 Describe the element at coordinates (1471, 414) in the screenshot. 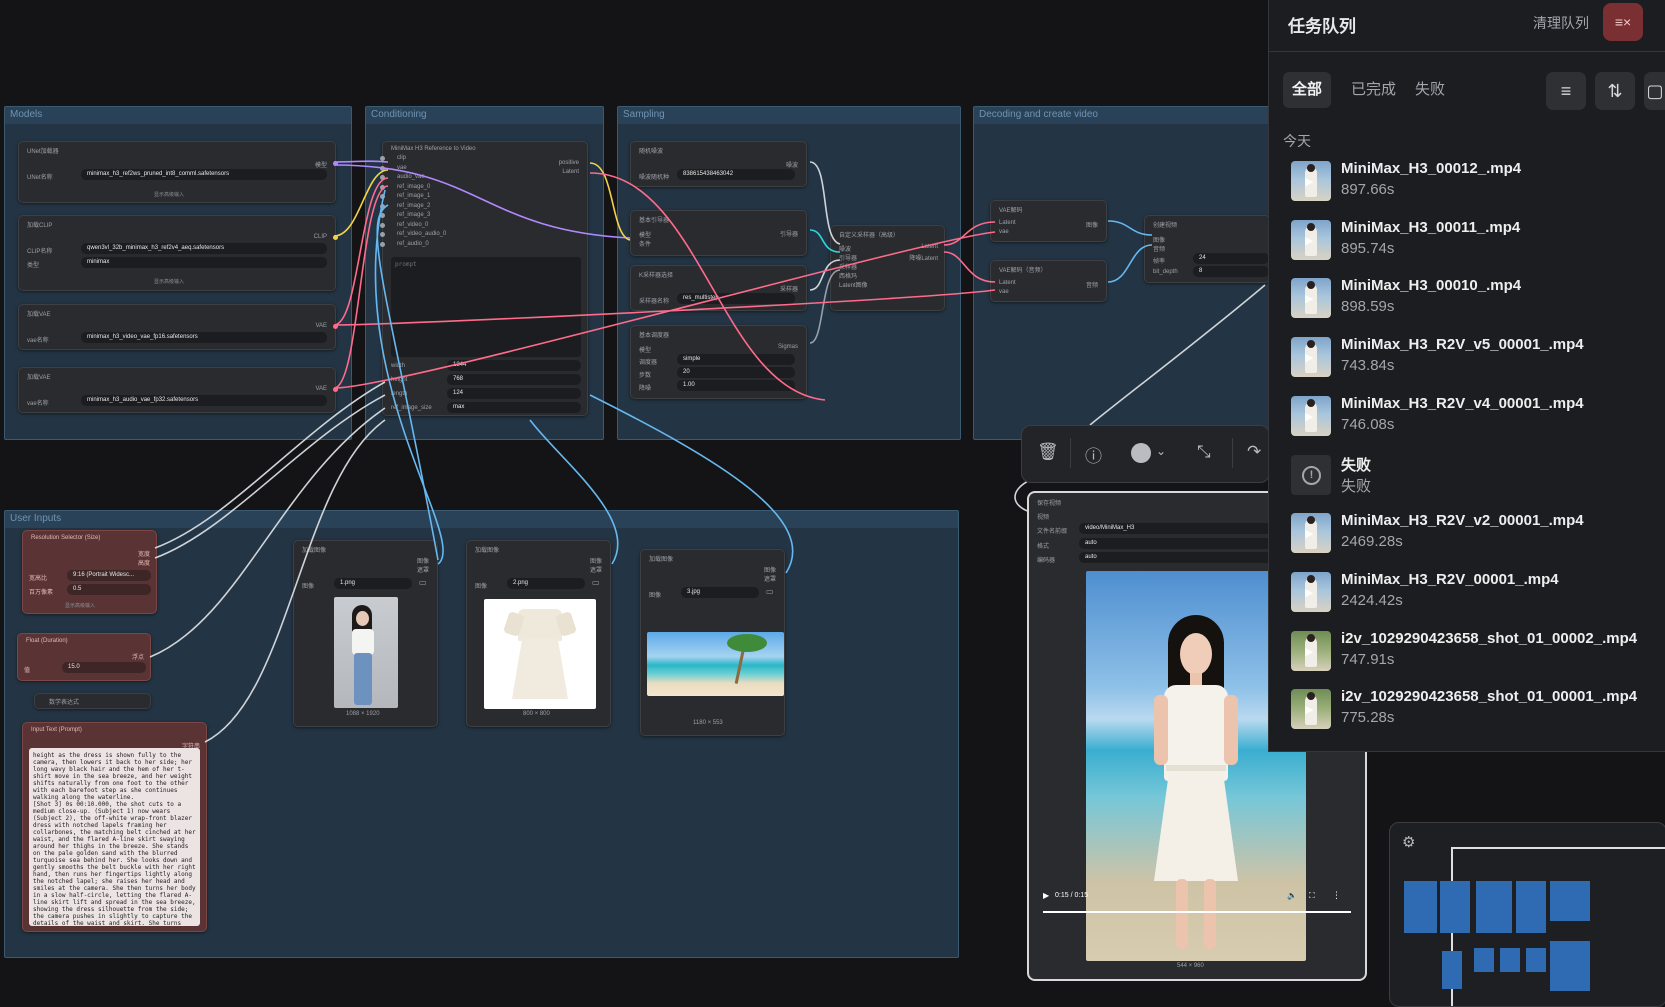

I see `queue-item: ▶ MiniMax_H3_R2V_v4_00001_.mp4 746.08s` at that location.